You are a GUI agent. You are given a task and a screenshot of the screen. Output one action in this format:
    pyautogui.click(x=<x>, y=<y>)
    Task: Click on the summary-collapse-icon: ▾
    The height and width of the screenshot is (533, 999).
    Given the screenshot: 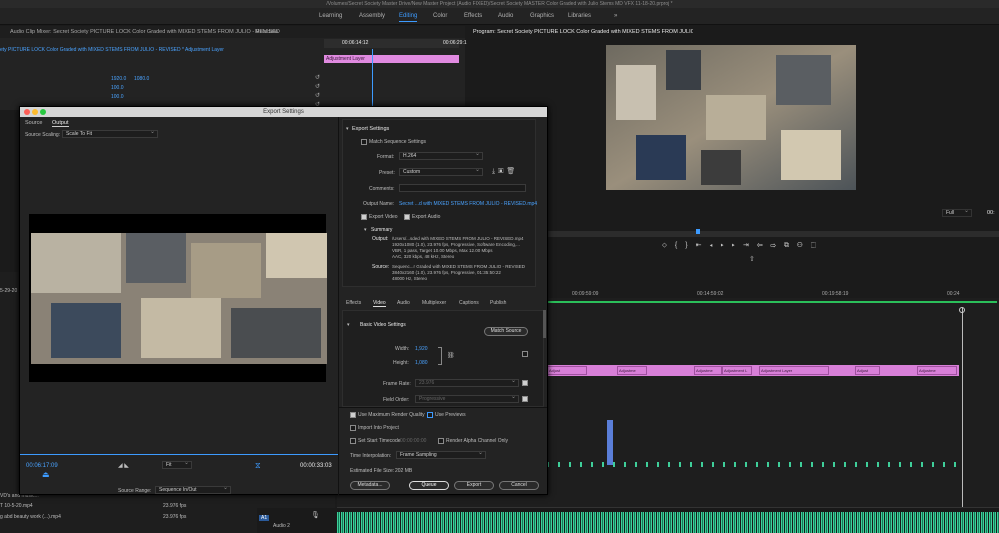 What is the action you would take?
    pyautogui.click(x=365, y=230)
    